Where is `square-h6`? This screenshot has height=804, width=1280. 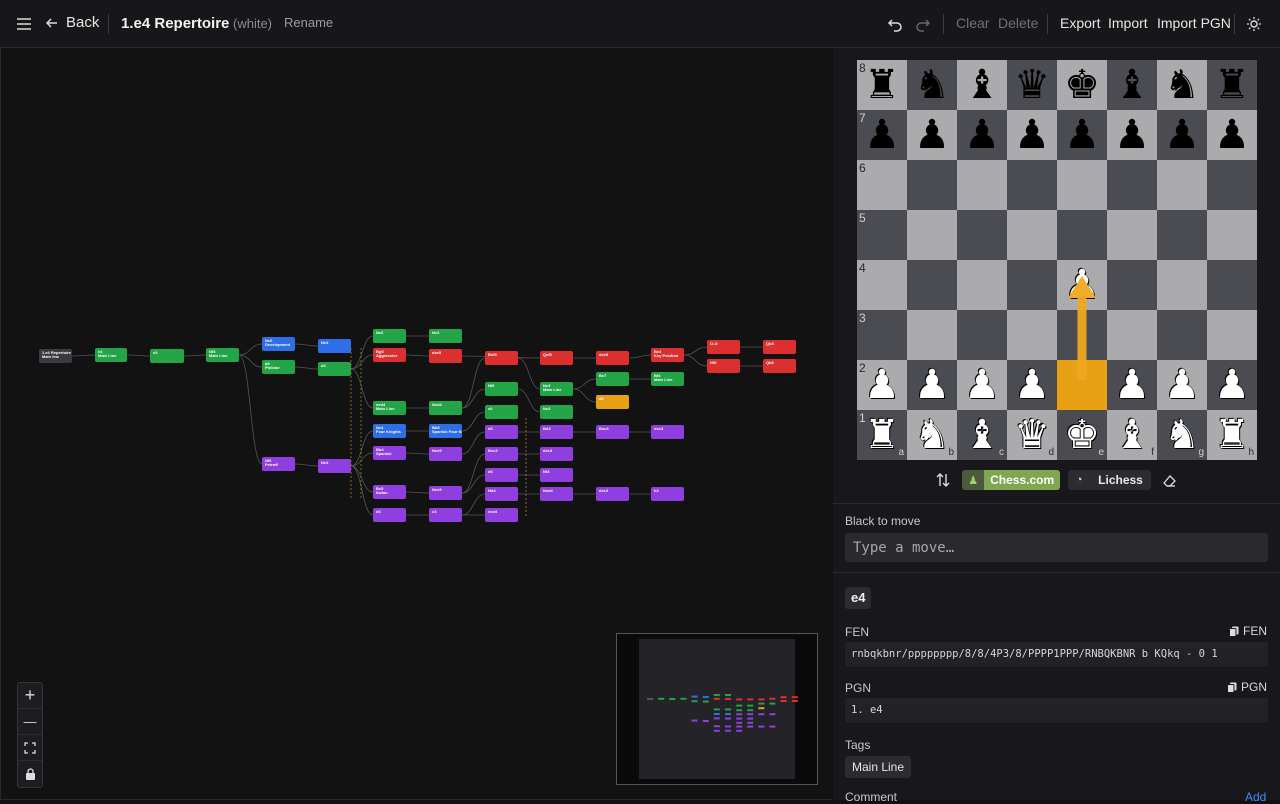 square-h6 is located at coordinates (1232, 185).